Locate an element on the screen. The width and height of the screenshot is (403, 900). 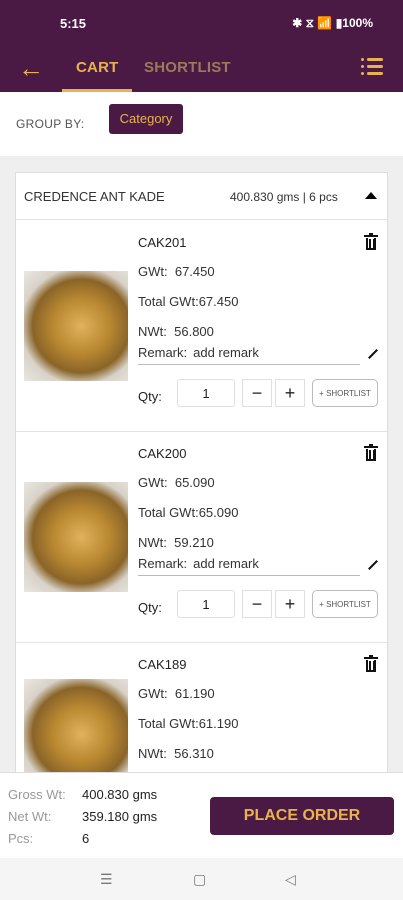
collapse-arrow-icon is located at coordinates (371, 195).